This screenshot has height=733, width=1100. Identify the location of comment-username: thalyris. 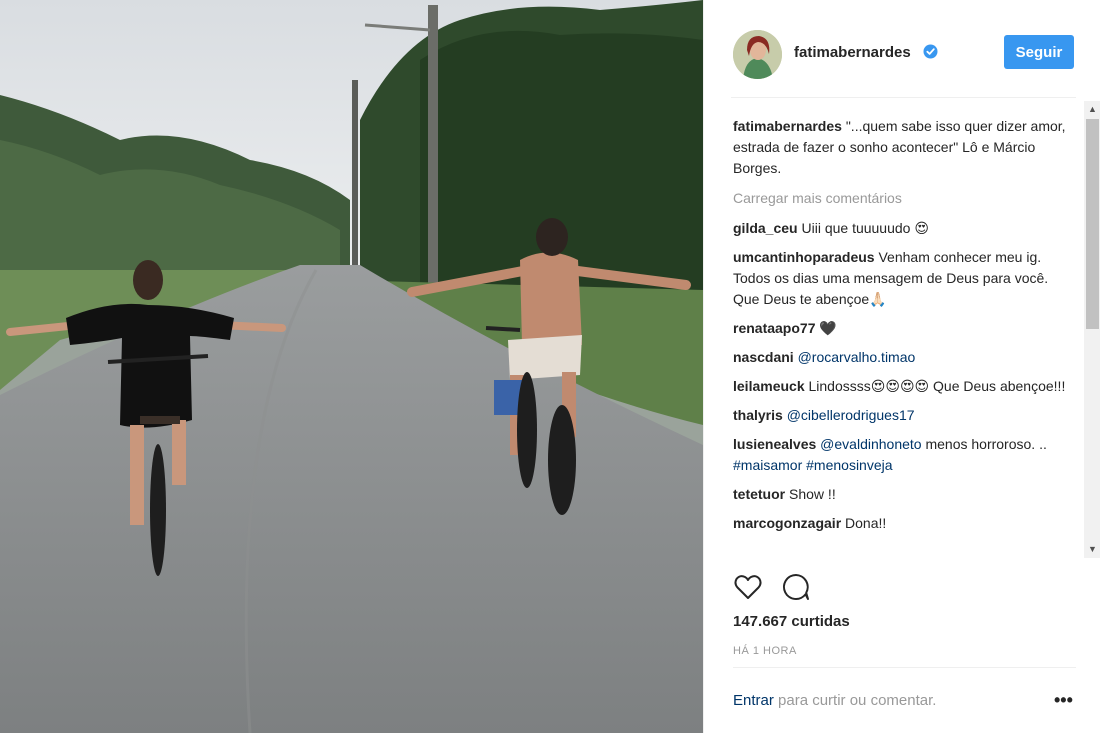
(758, 415).